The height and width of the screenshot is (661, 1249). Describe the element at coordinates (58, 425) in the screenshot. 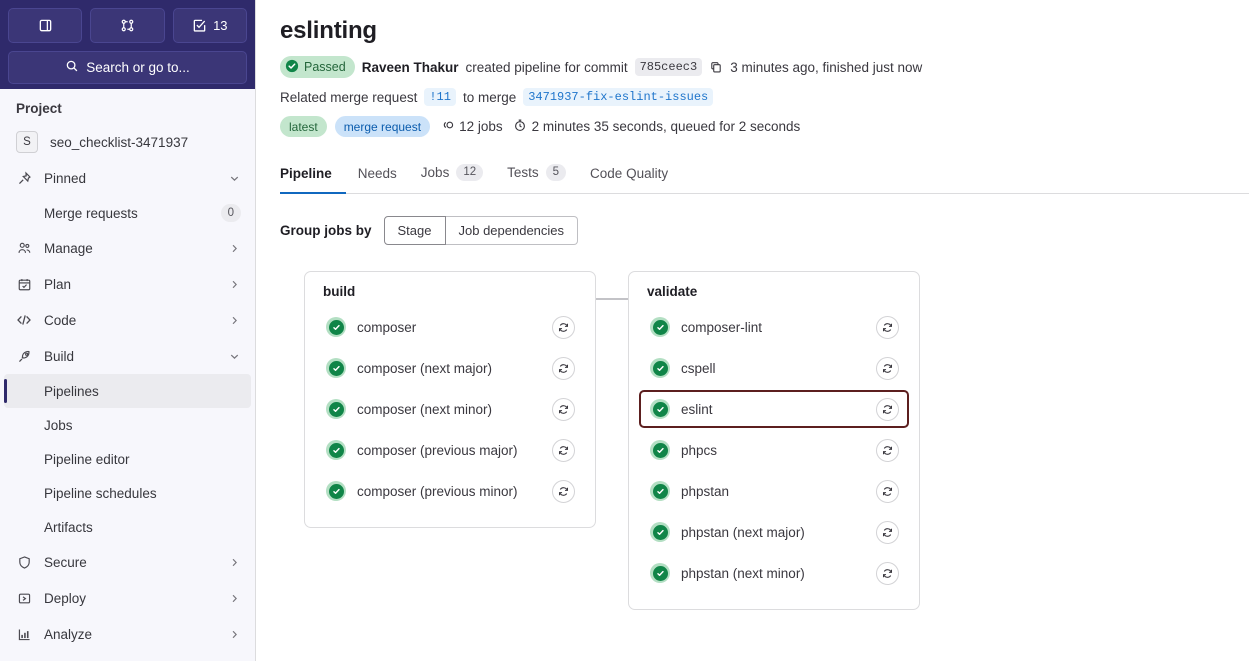

I see `sidebar-item-label: Jobs` at that location.